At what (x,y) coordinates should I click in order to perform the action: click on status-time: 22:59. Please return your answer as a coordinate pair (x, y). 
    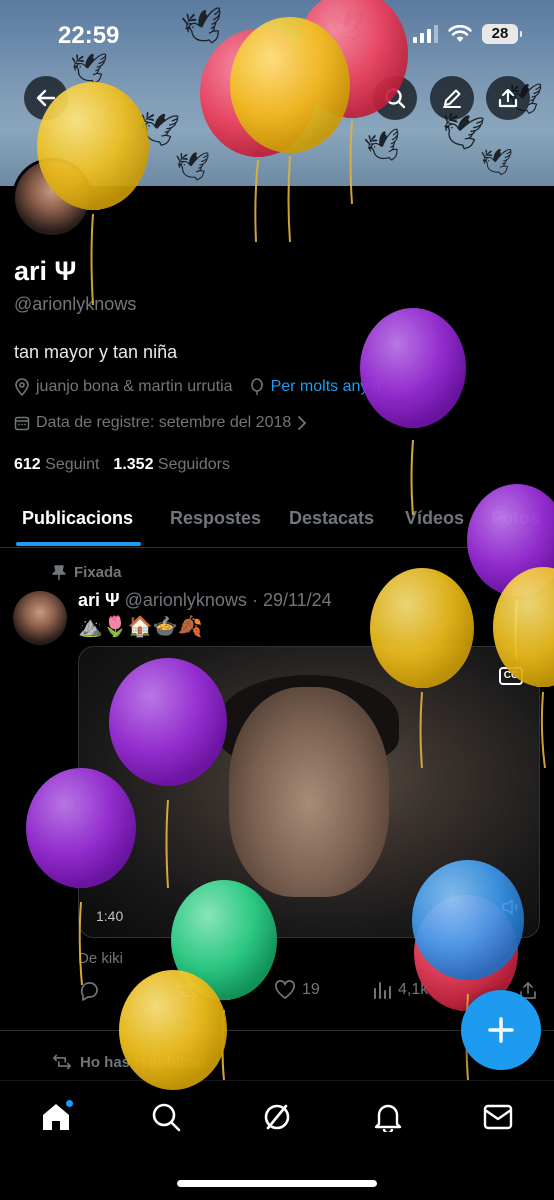
    Looking at the image, I should click on (89, 35).